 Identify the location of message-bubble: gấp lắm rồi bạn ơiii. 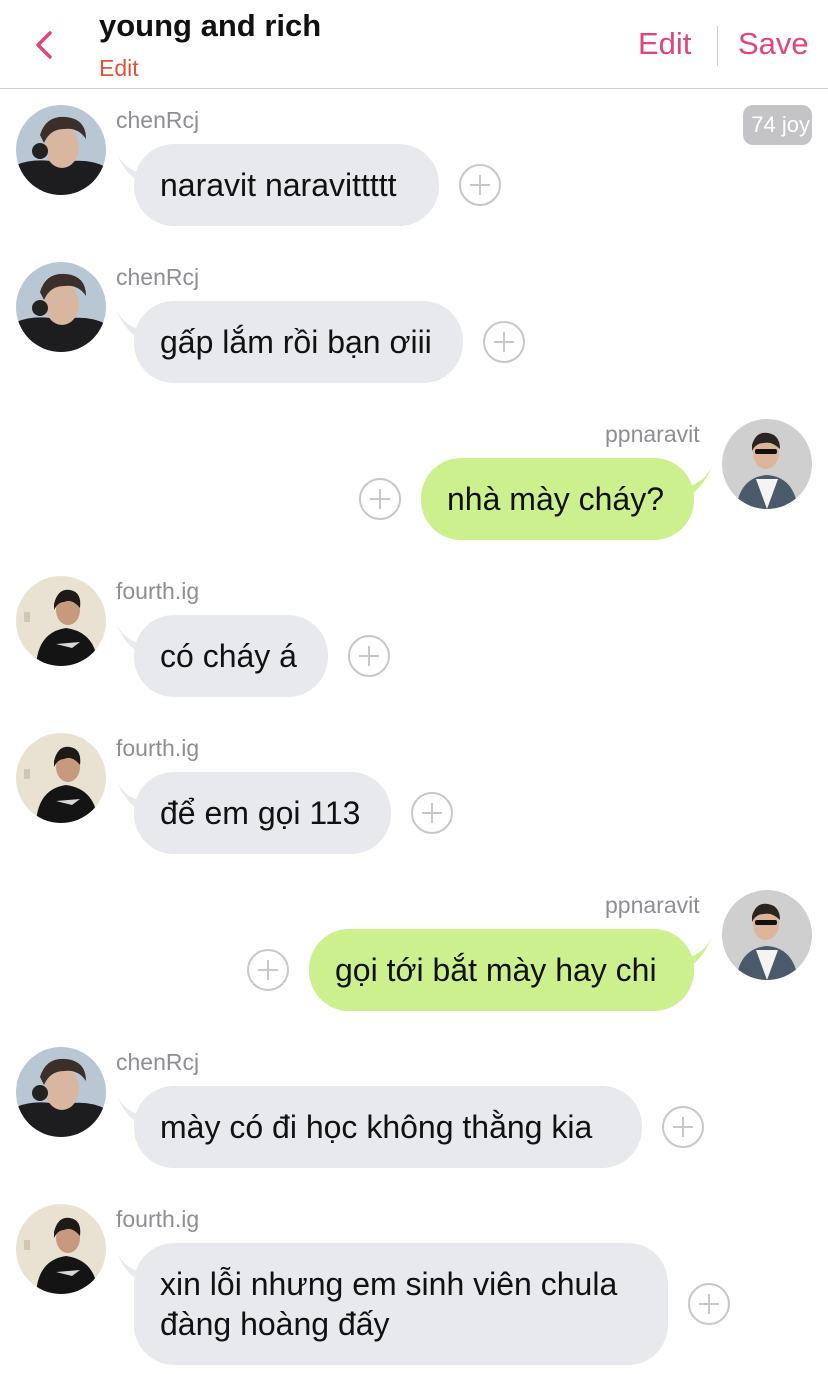
(298, 342).